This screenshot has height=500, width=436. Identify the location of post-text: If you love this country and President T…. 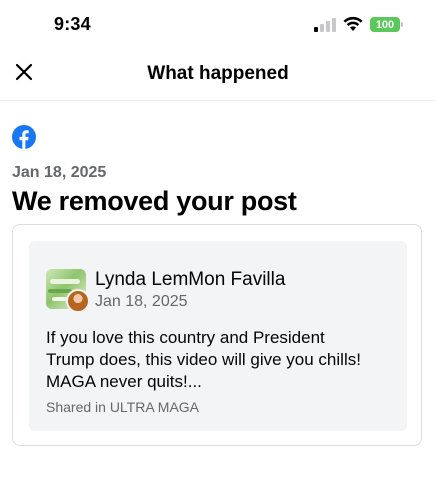
(221, 360).